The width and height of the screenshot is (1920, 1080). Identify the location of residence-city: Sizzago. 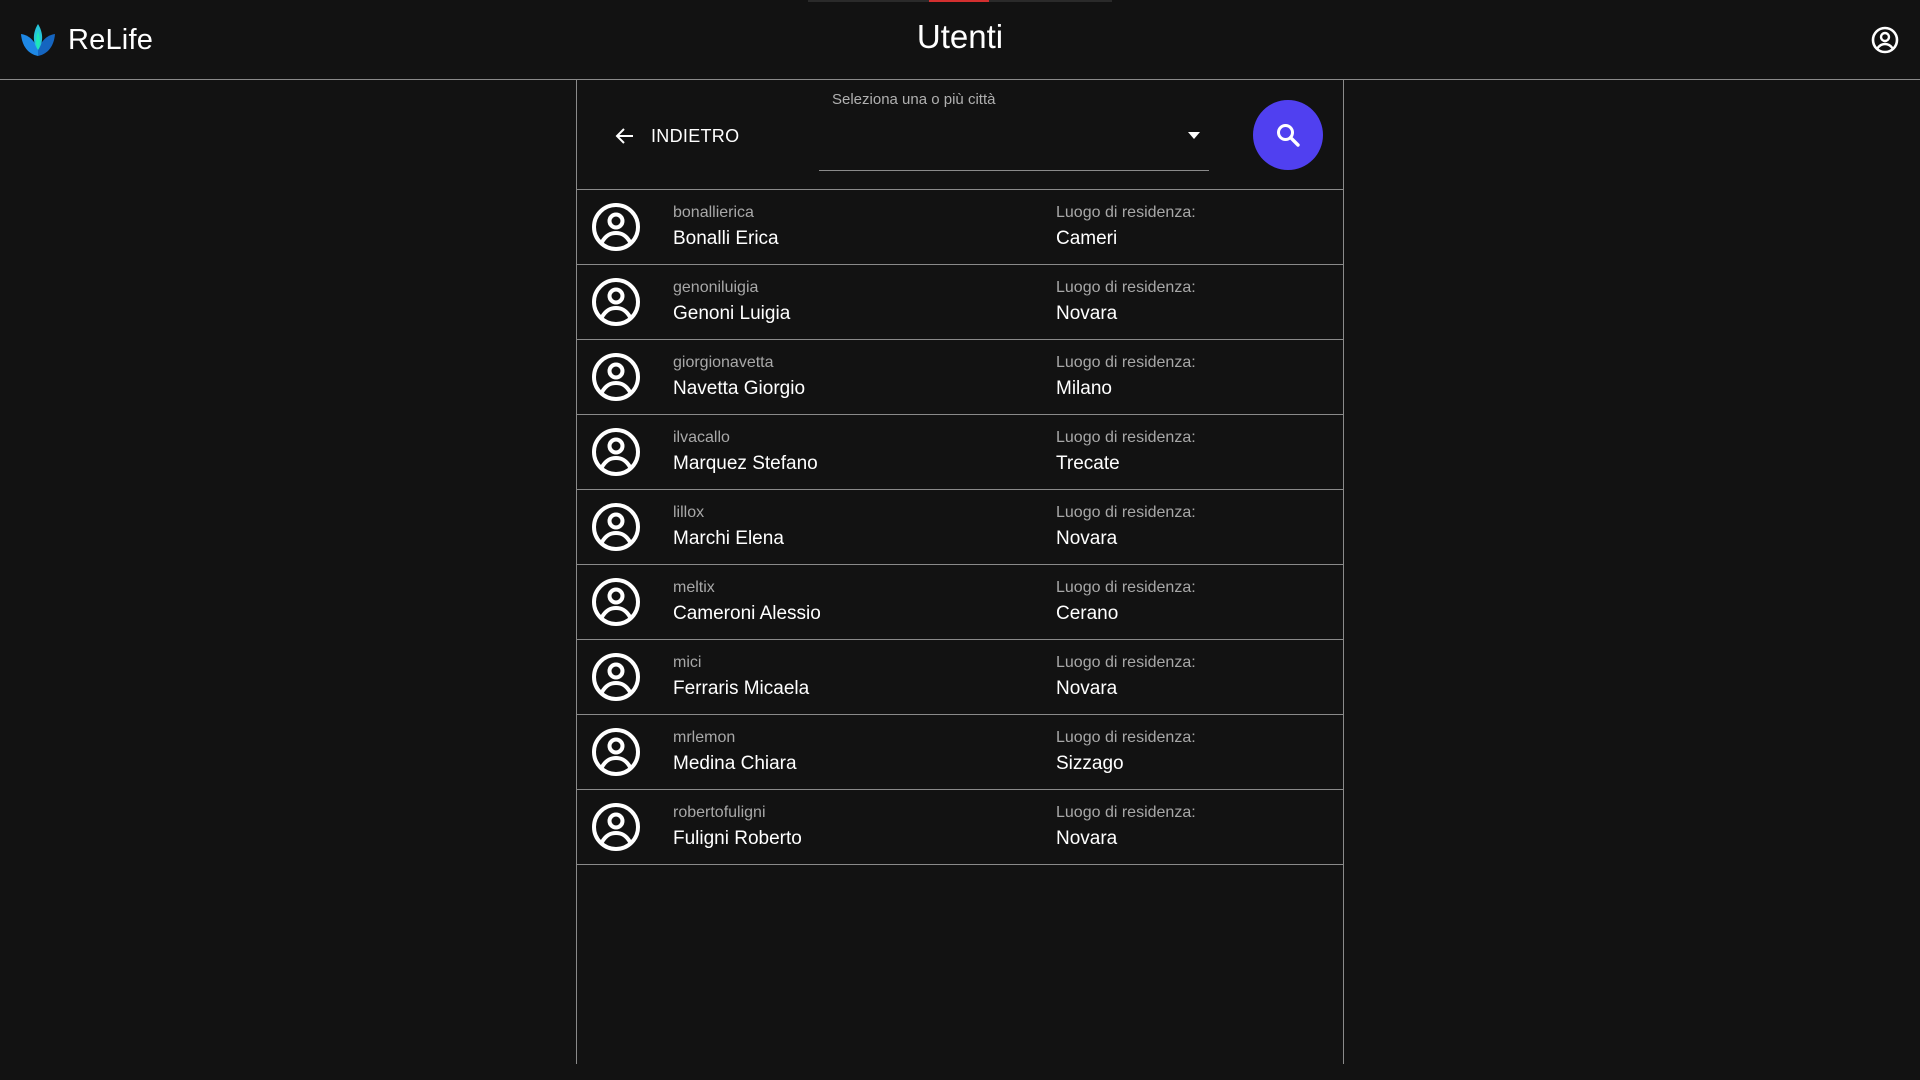
(1090, 763).